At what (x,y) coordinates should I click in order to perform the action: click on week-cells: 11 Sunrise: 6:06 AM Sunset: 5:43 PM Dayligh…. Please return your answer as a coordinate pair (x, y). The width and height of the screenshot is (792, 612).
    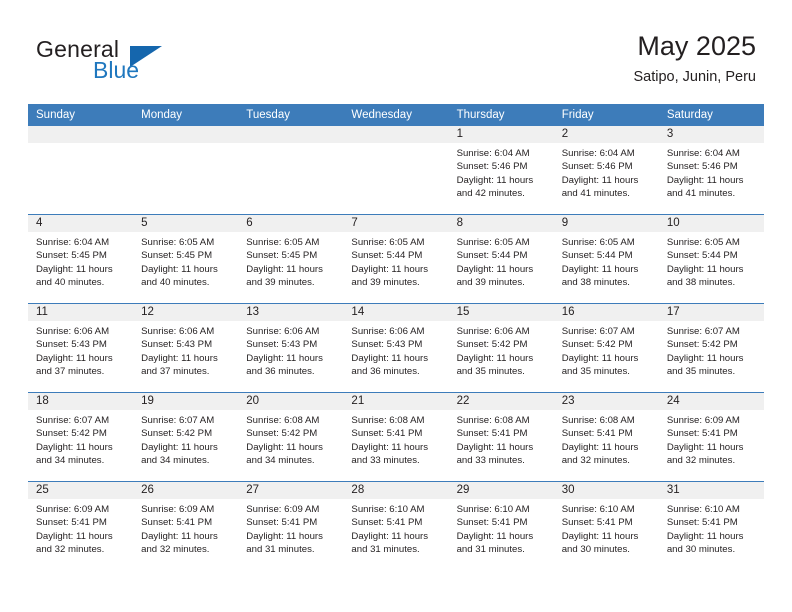
    Looking at the image, I should click on (396, 348).